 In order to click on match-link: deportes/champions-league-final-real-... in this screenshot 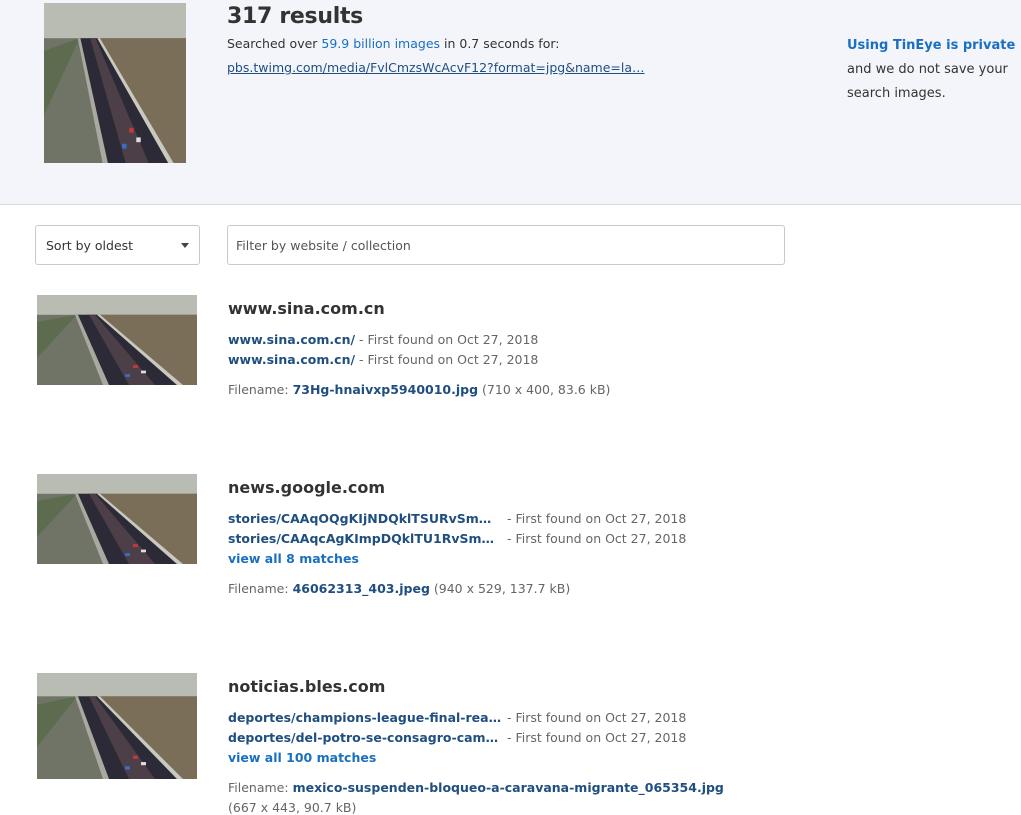, I will do `click(365, 717)`.